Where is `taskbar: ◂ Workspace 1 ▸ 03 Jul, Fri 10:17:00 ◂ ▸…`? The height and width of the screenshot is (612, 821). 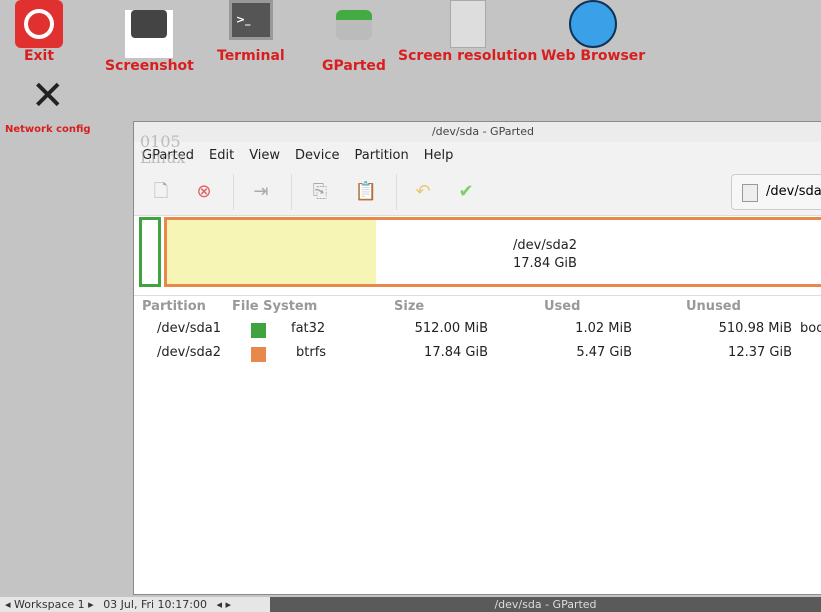
taskbar: ◂ Workspace 1 ▸ 03 Jul, Fri 10:17:00 ◂ ▸… is located at coordinates (410, 604).